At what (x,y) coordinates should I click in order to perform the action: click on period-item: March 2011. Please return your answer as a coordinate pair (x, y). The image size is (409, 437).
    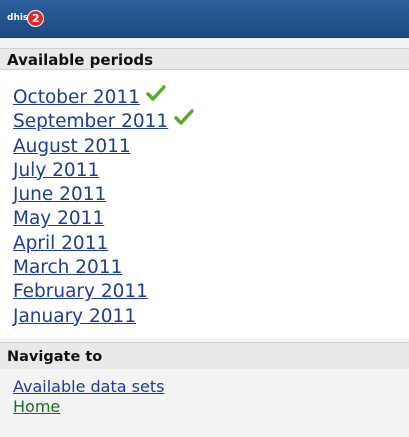
    Looking at the image, I should click on (103, 269).